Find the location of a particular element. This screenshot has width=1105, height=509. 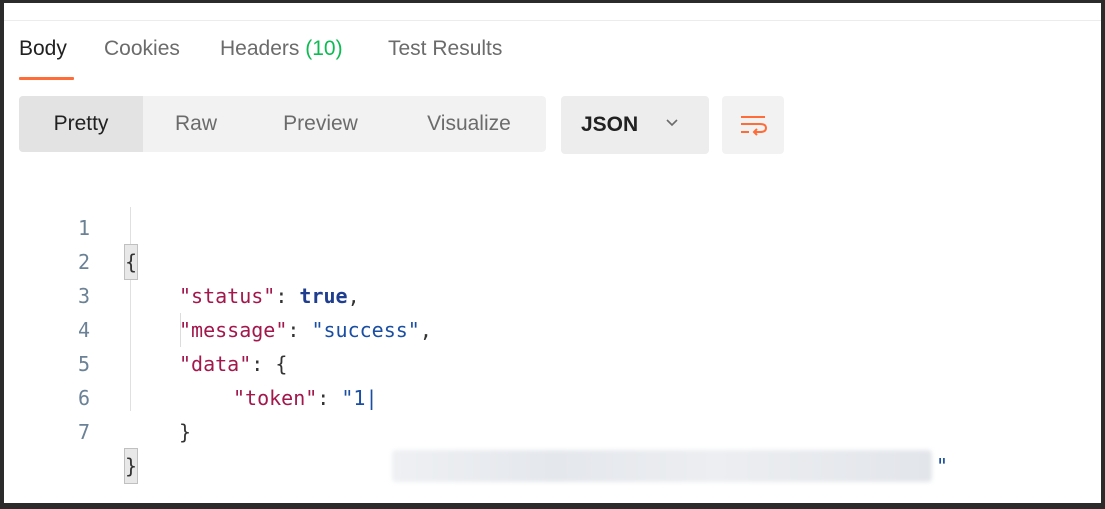

headers-count-badge: (10) is located at coordinates (324, 48).